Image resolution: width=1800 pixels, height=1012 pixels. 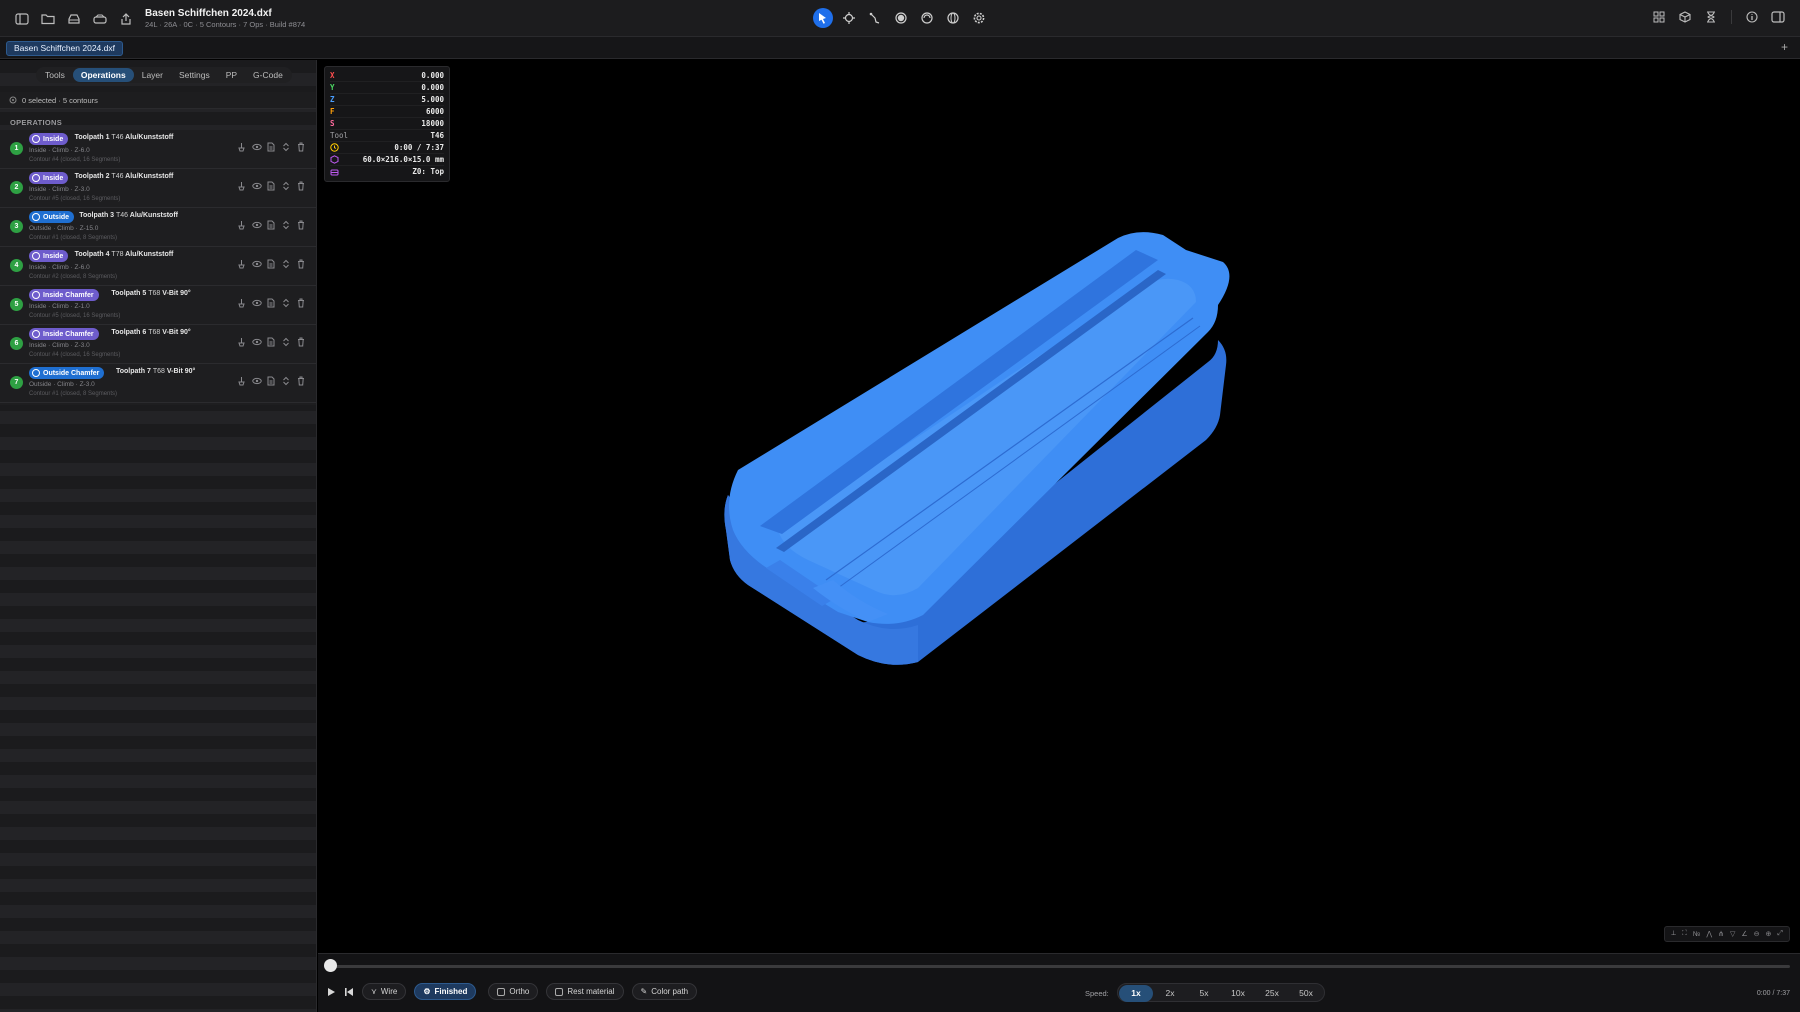 What do you see at coordinates (1272, 993) in the screenshot?
I see `speed-option: 25x` at bounding box center [1272, 993].